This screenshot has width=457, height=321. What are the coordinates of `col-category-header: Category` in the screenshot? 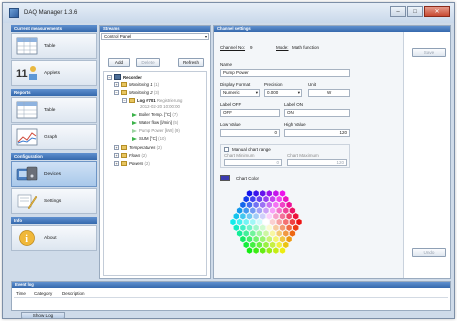 It's located at (43, 293).